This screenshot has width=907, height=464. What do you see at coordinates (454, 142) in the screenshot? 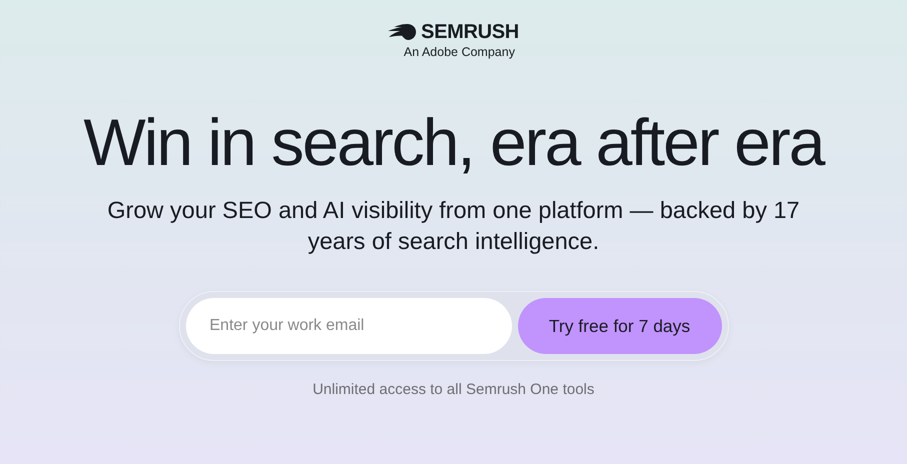
I see `headline: Win in search, era after era` at bounding box center [454, 142].